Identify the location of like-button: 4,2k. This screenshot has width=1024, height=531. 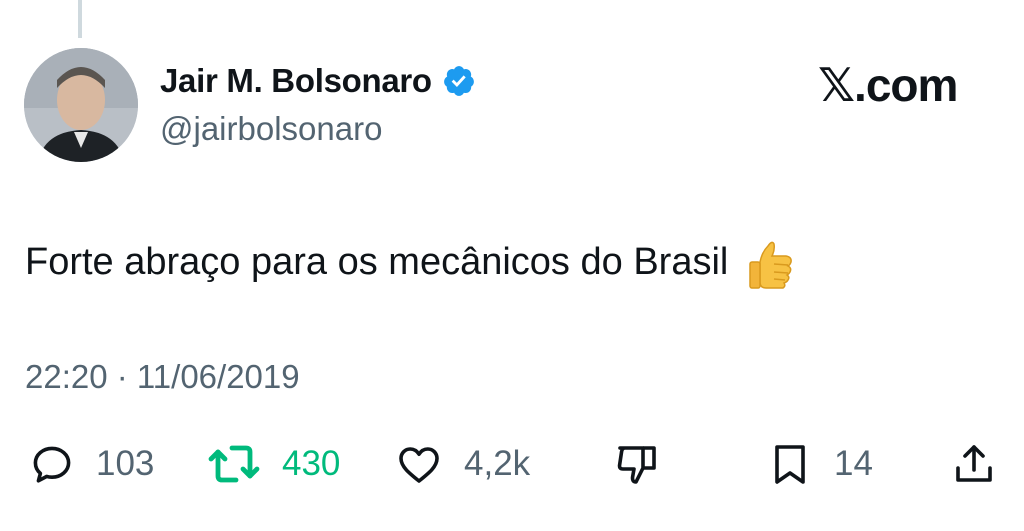
(462, 464).